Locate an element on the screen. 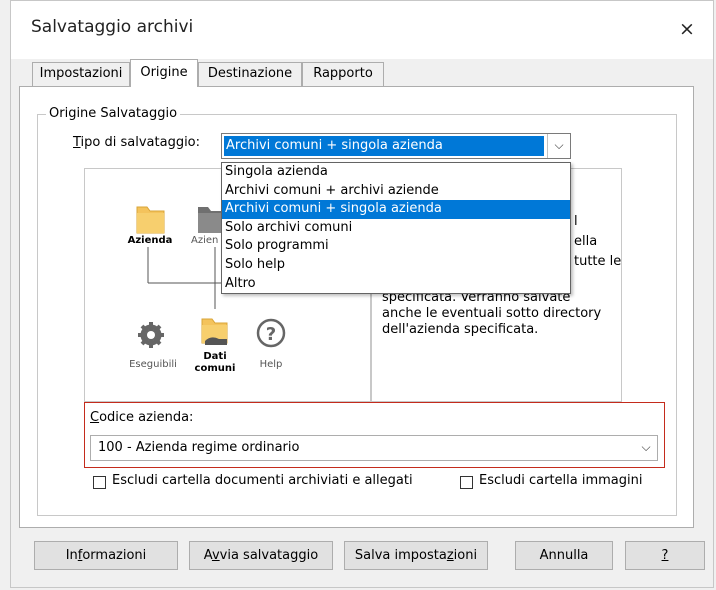 This screenshot has width=716, height=590. dati-comuni-label: Dati comuni is located at coordinates (215, 362).